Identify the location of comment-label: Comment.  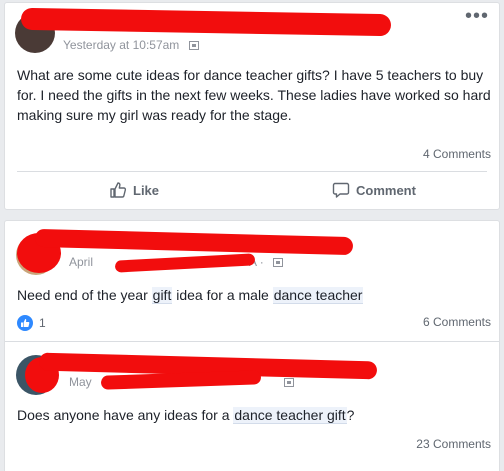
(386, 190).